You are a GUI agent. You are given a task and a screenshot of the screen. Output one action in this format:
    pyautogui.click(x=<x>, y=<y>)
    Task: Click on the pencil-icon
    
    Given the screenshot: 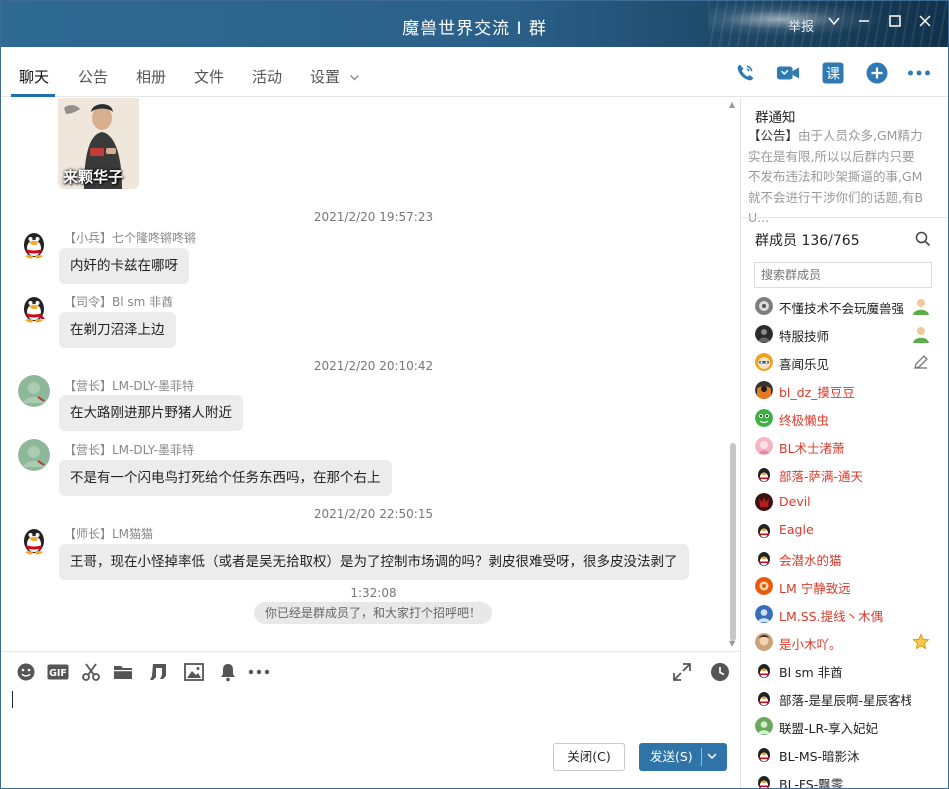 What is the action you would take?
    pyautogui.click(x=921, y=362)
    